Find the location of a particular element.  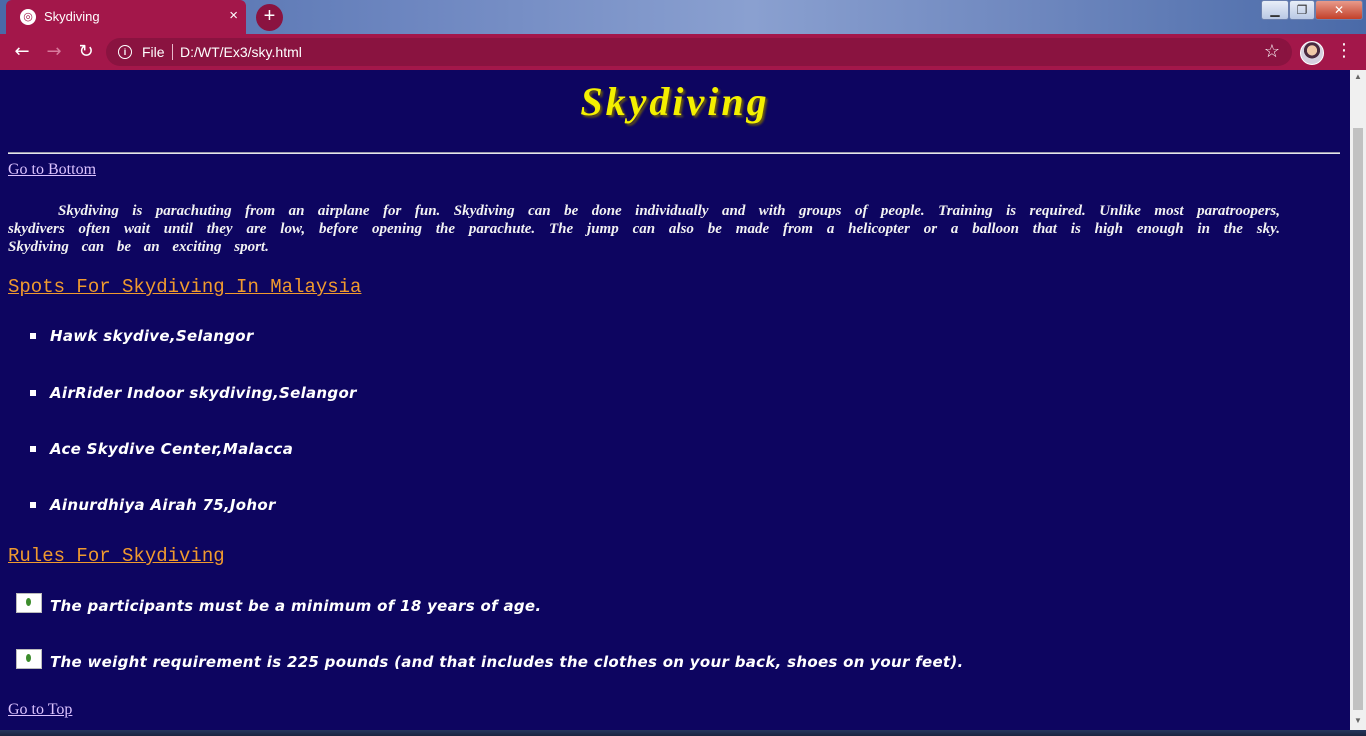

vertical-scrollbar: ▲ ▼ is located at coordinates (1358, 400).